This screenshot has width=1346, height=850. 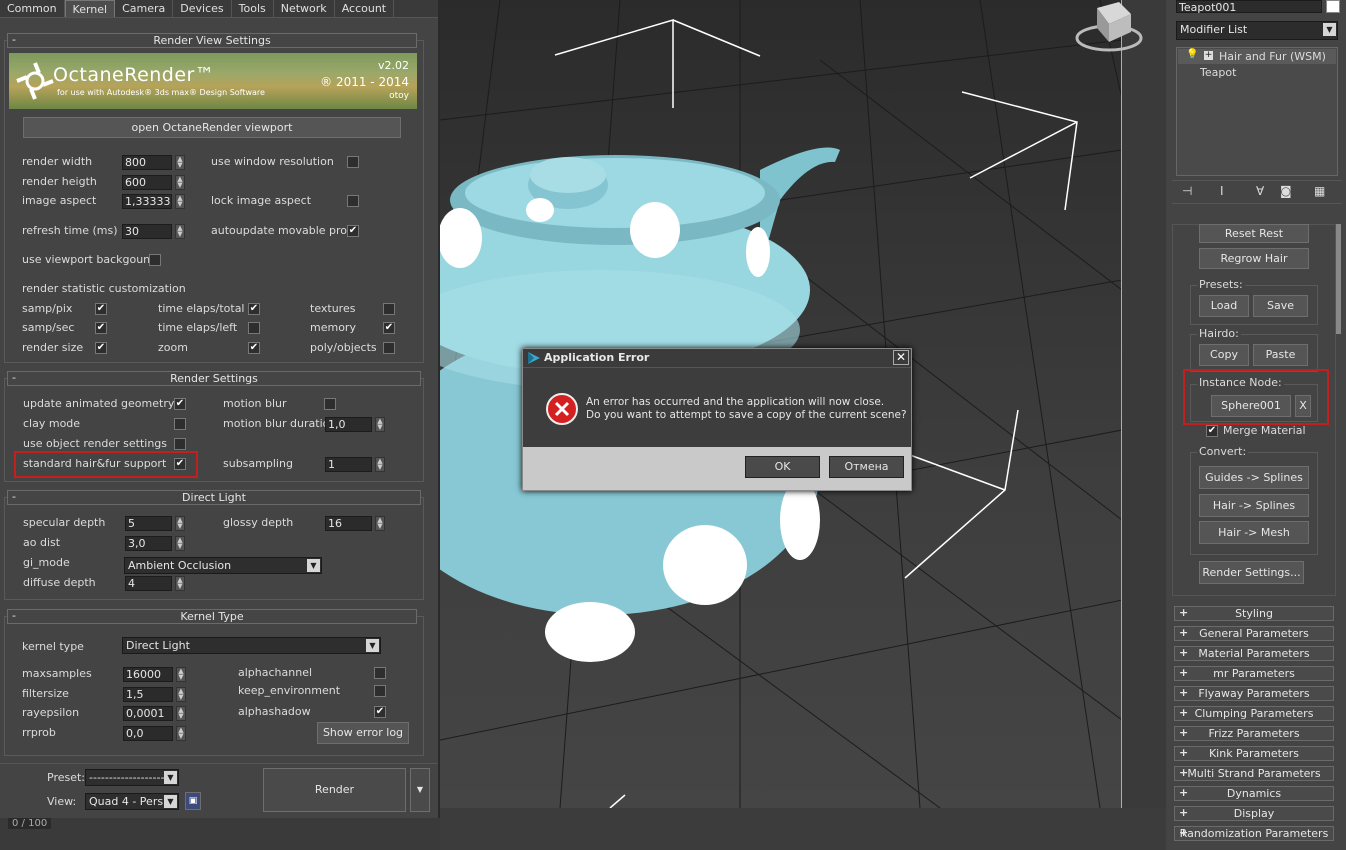 What do you see at coordinates (148, 733) in the screenshot?
I see `rrprob-field: 0,0` at bounding box center [148, 733].